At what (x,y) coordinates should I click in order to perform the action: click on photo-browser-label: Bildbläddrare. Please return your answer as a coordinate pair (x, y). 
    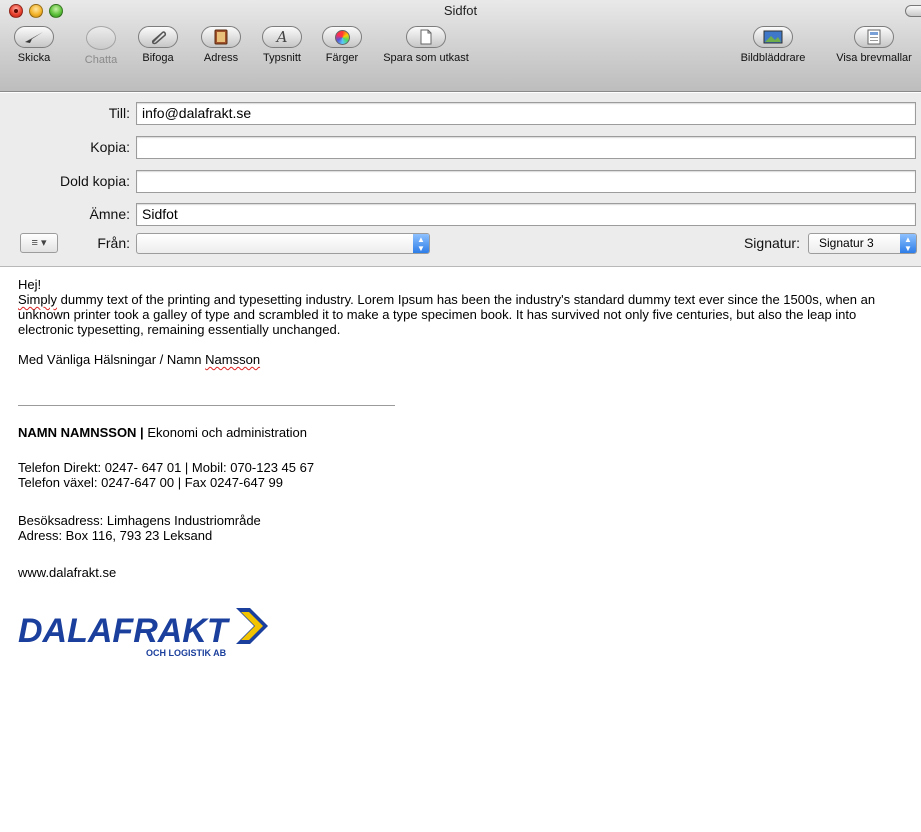
    Looking at the image, I should click on (773, 58).